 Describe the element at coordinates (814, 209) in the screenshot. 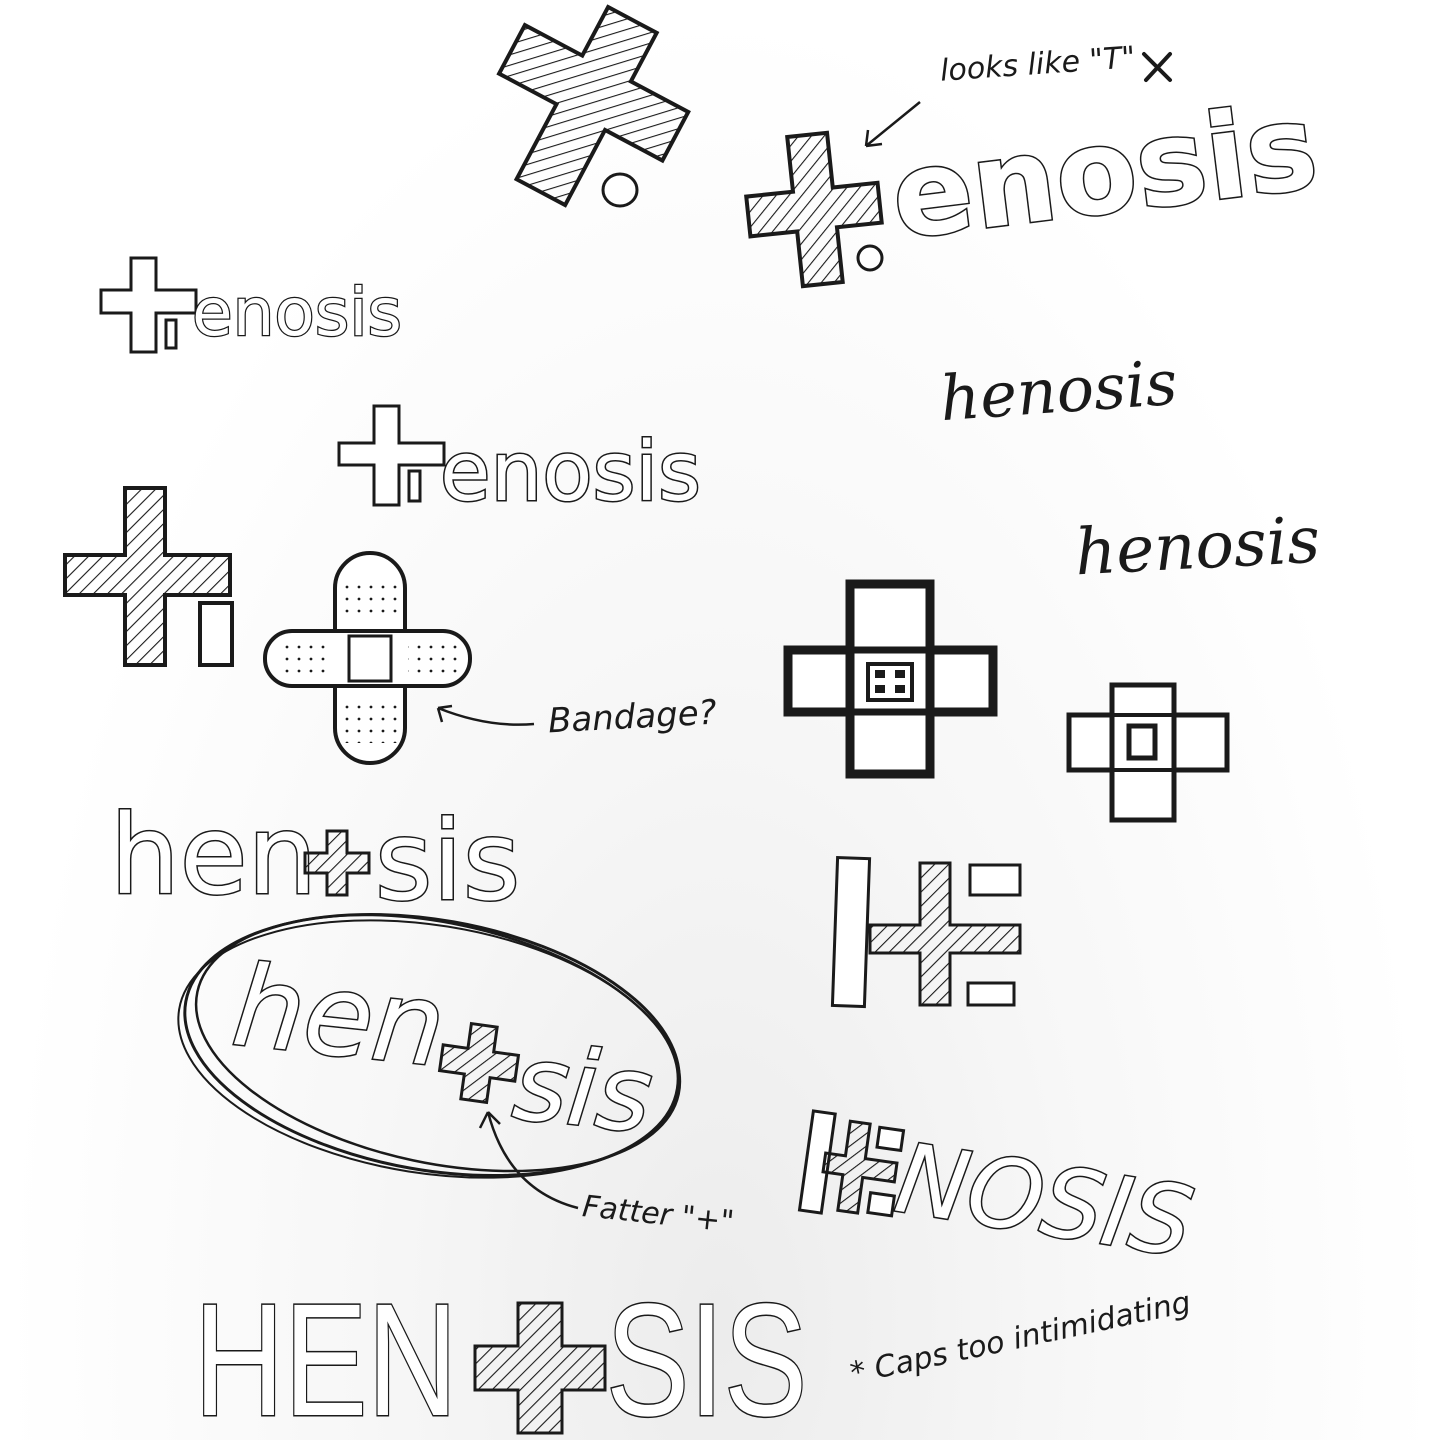

I see `plus-t-mark-icon` at that location.